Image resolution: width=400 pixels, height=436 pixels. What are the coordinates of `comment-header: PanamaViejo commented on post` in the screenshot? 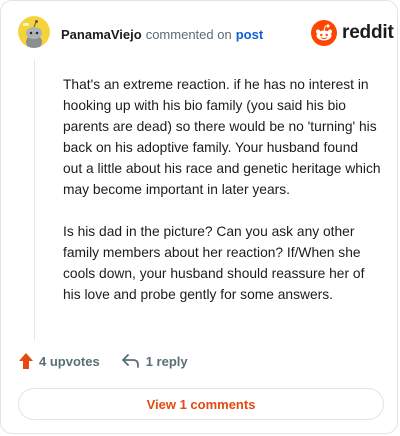 It's located at (162, 34).